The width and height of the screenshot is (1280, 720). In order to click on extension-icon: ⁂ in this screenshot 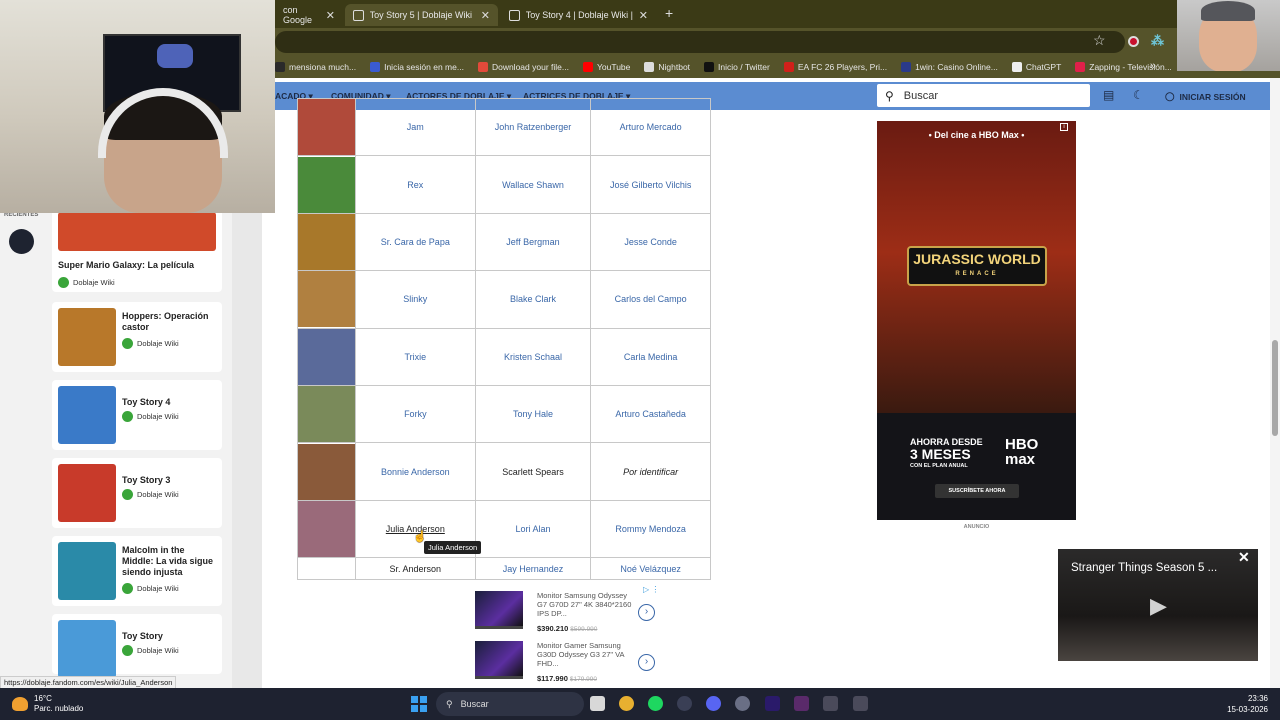, I will do `click(1157, 41)`.